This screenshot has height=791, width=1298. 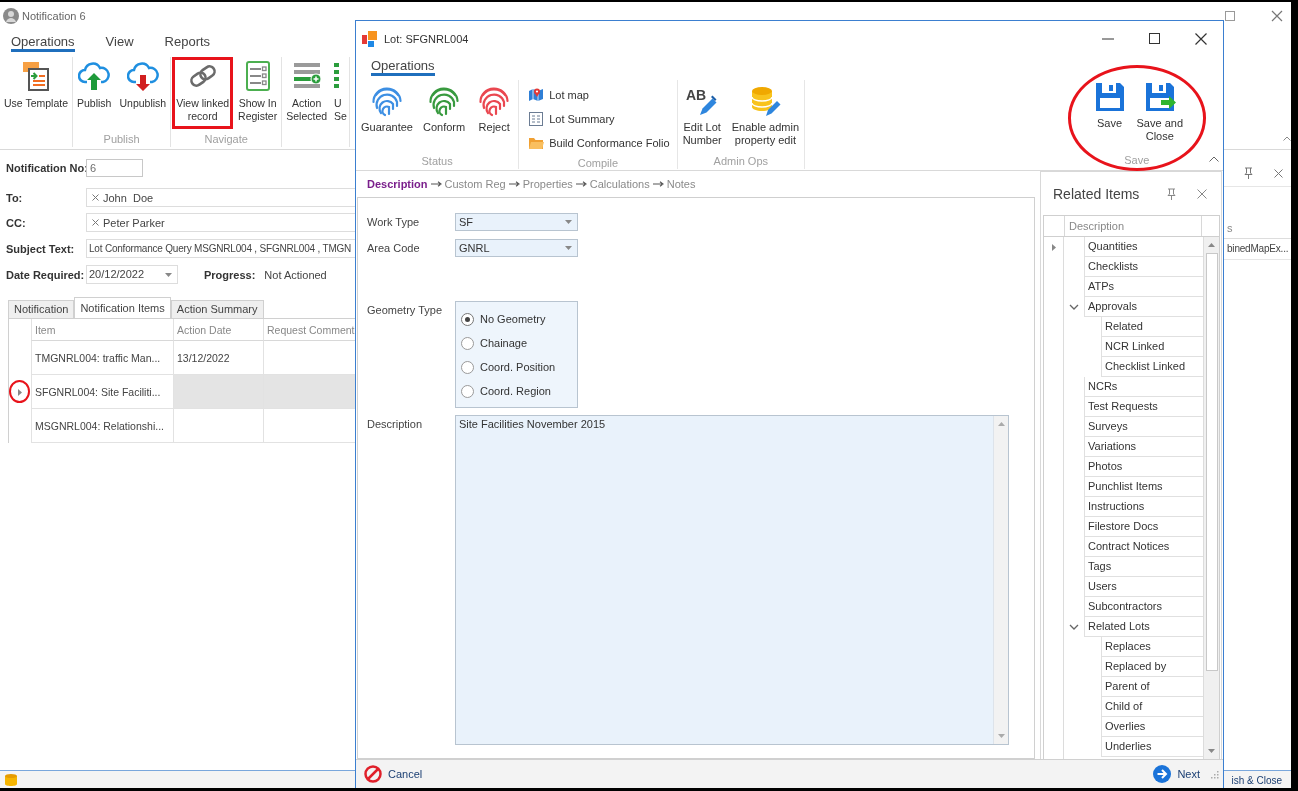 I want to click on status-button: ish & Close, so click(x=1256, y=779).